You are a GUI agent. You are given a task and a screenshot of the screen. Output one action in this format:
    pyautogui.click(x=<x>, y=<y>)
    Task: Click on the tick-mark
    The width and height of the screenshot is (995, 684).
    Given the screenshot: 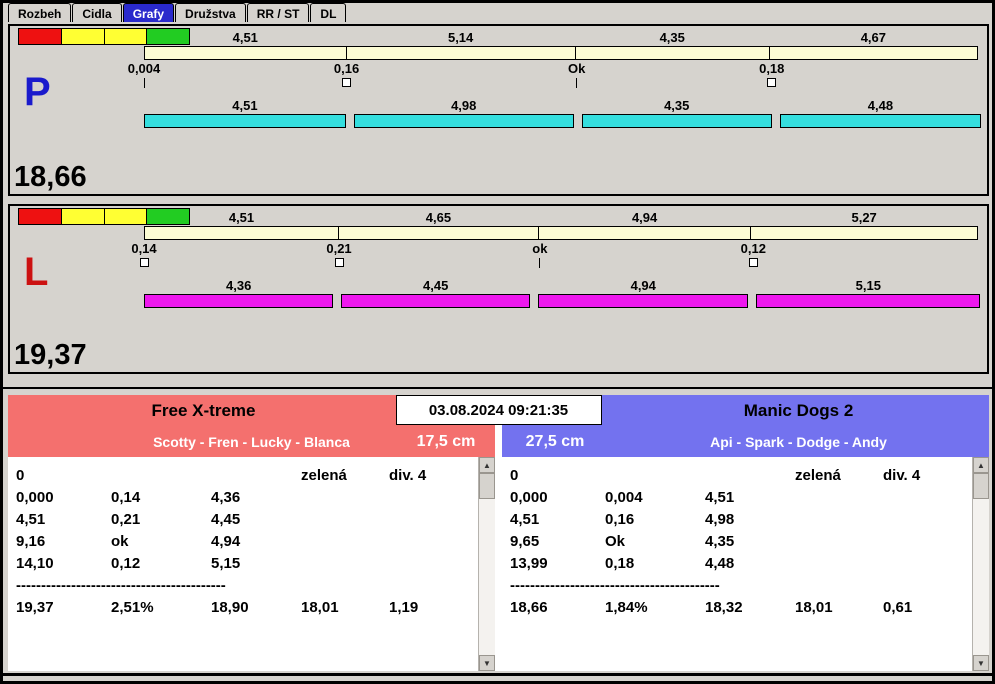 What is the action you would take?
    pyautogui.click(x=540, y=263)
    